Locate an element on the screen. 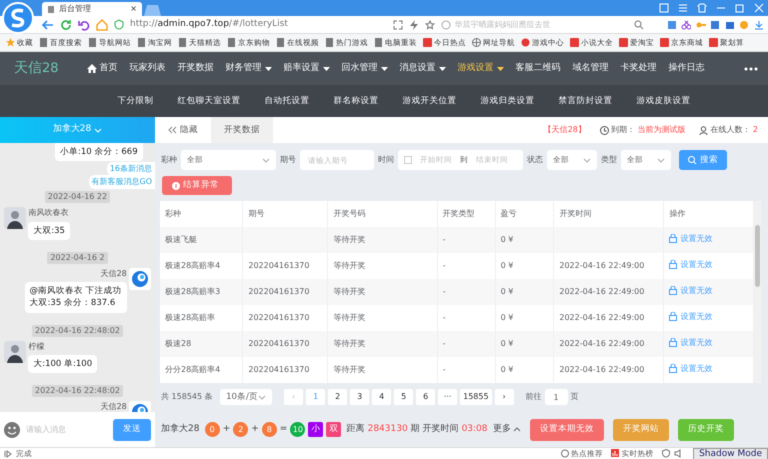  nav-item: 赔率设置 is located at coordinates (307, 69).